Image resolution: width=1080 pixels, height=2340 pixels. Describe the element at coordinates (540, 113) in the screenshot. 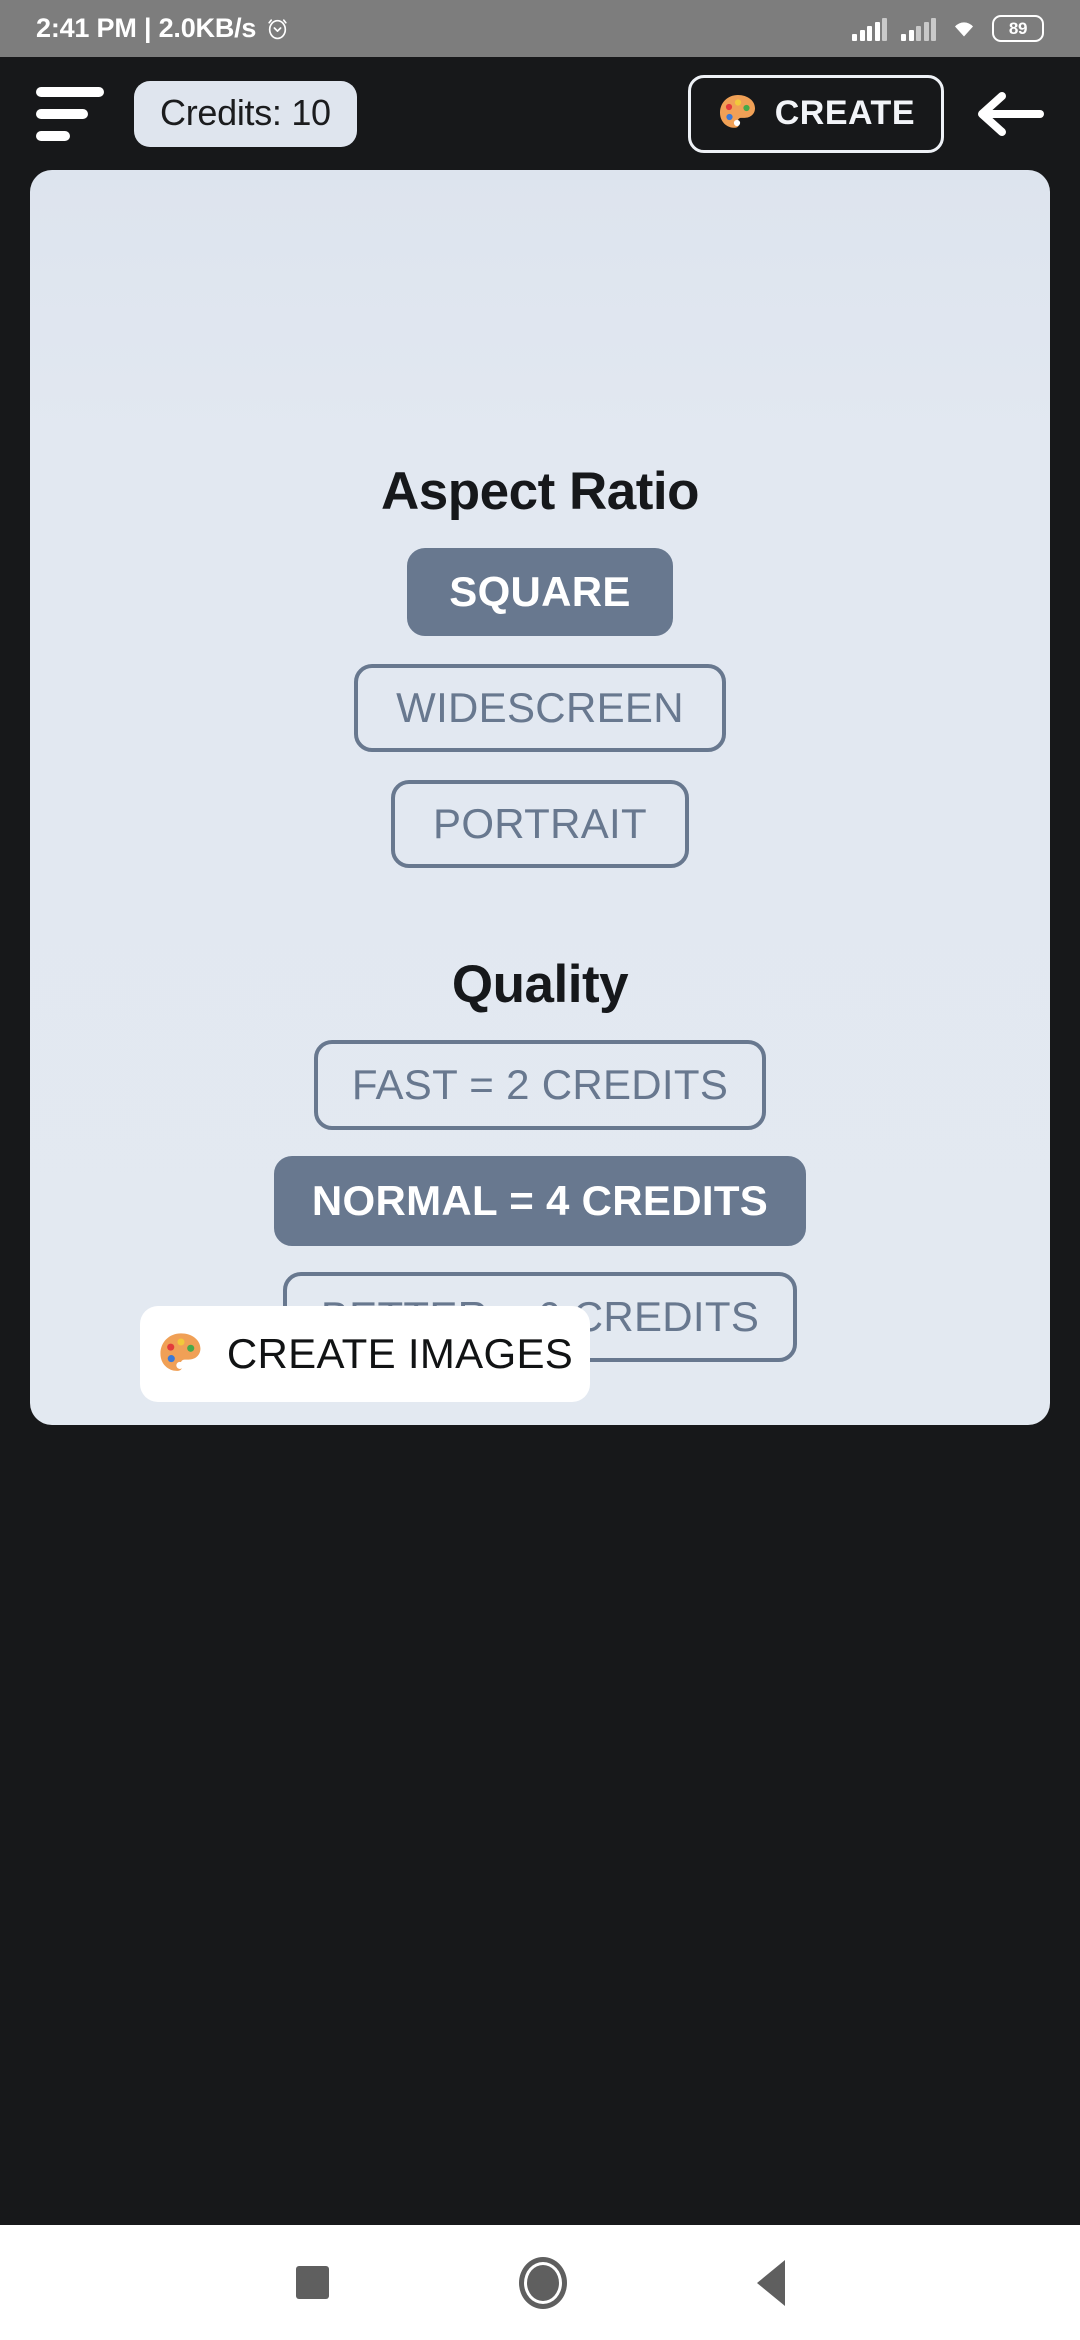

I see `app-bar: Credits: 10 CREATE` at that location.